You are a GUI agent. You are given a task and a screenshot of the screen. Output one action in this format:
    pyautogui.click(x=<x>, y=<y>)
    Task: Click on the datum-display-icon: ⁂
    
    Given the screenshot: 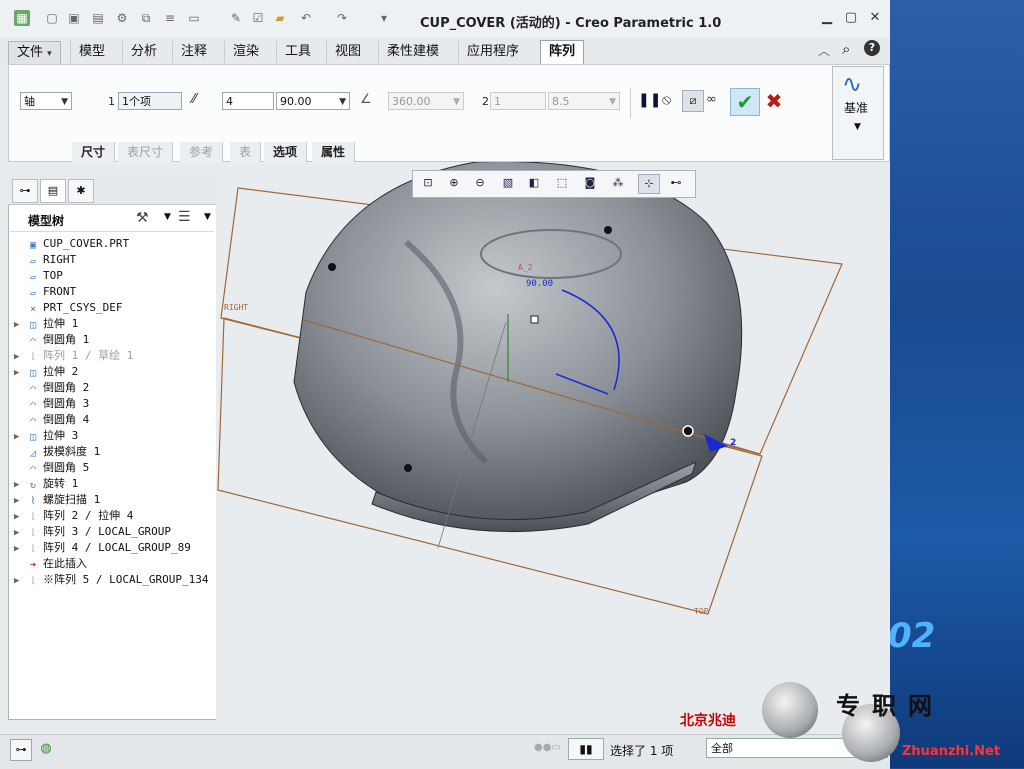 What is the action you would take?
    pyautogui.click(x=618, y=183)
    